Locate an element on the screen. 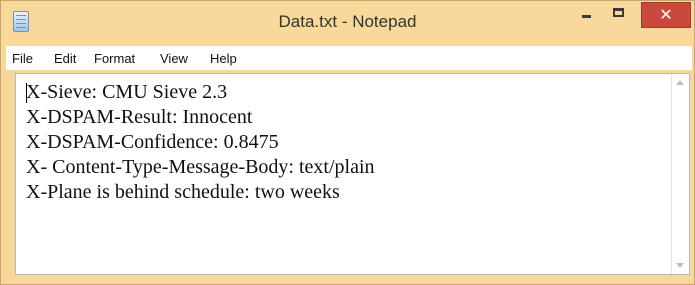 This screenshot has height=285, width=695. maximize-button is located at coordinates (619, 14).